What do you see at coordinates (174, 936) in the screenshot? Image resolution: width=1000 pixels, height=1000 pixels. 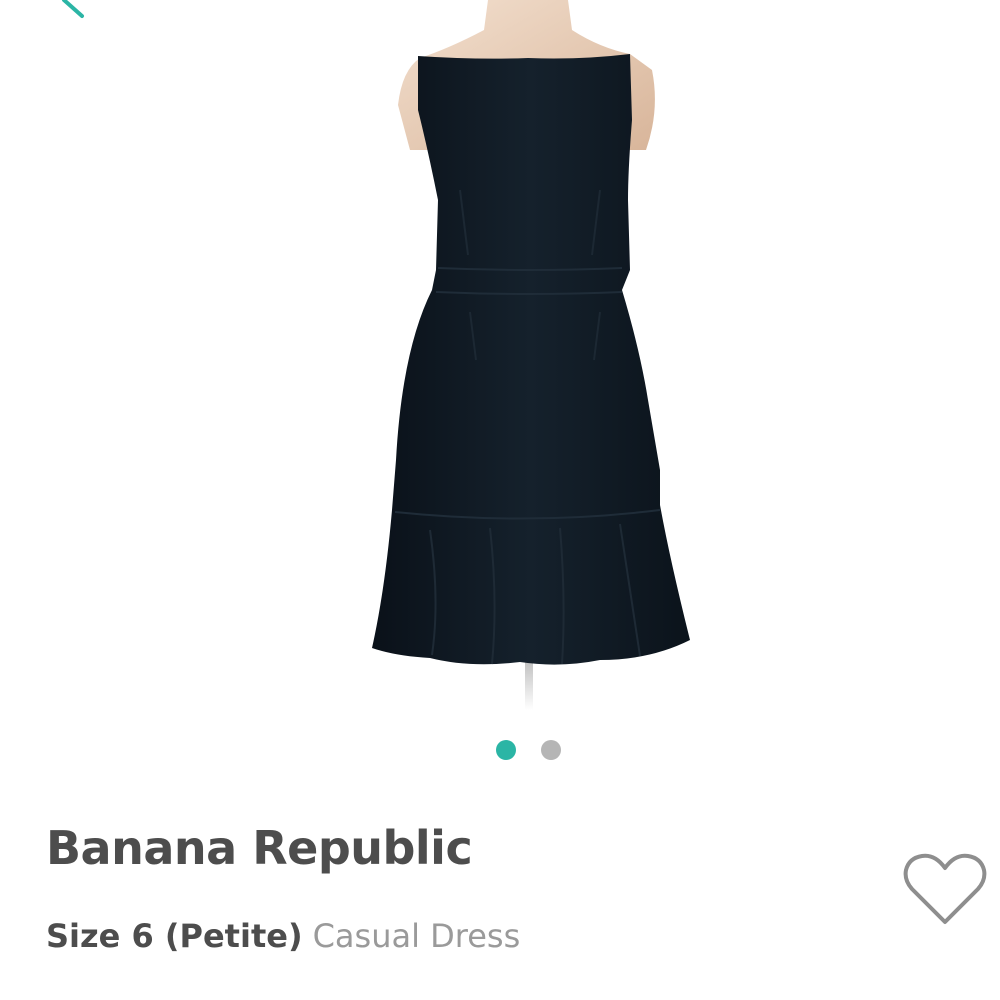 I see `size-label: Size 6 (Petite)` at bounding box center [174, 936].